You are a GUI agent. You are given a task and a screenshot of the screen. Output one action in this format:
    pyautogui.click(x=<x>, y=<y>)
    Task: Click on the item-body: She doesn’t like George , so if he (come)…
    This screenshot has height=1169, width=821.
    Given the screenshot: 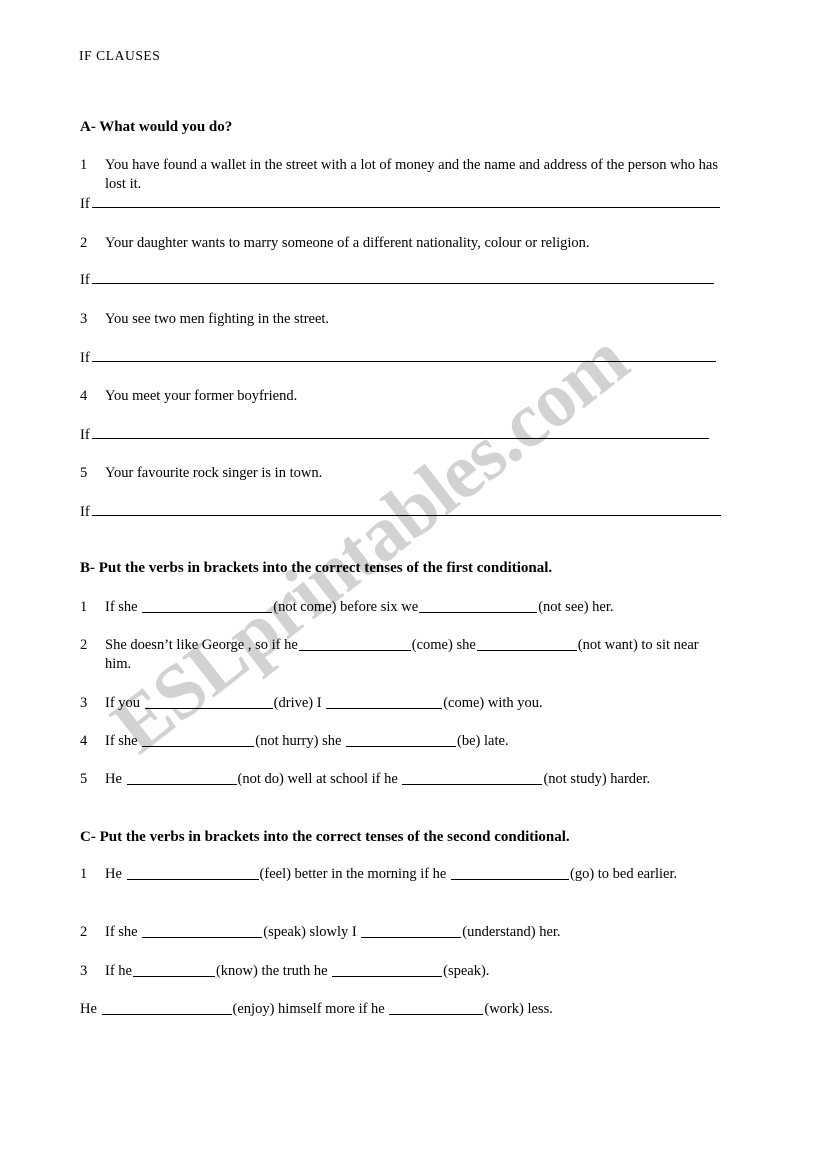 What is the action you would take?
    pyautogui.click(x=412, y=655)
    